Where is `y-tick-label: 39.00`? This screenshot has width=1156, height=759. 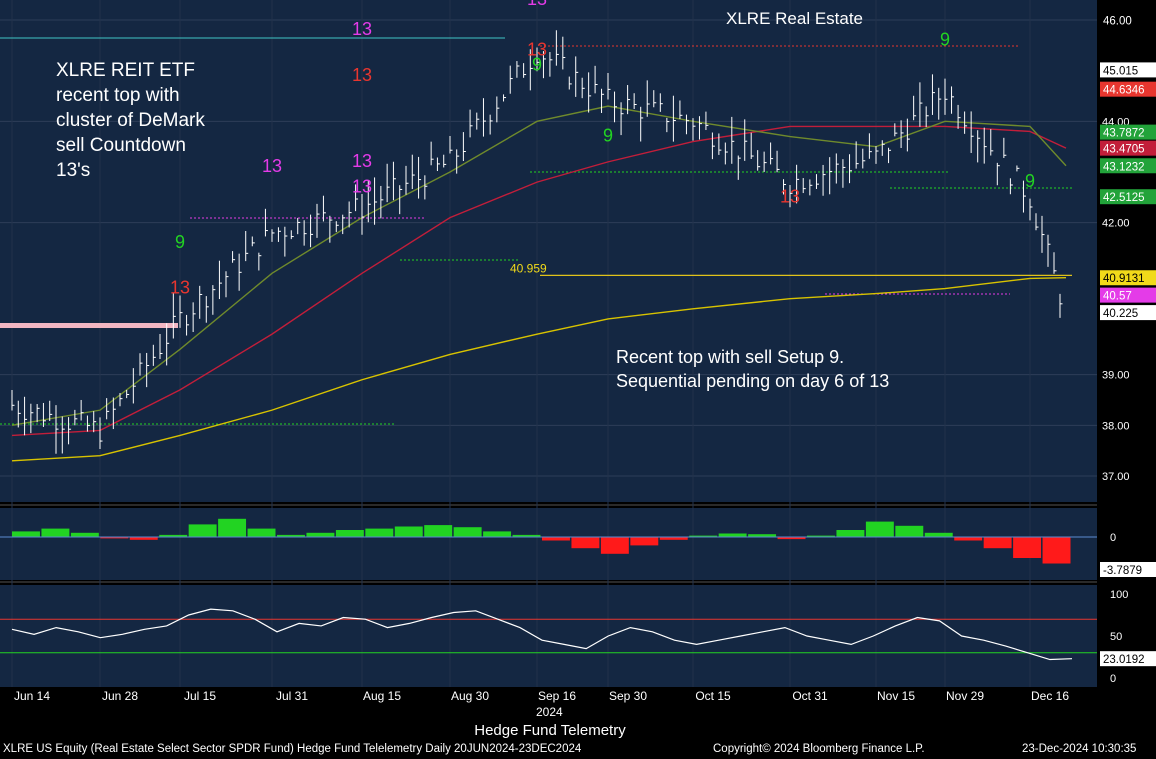 y-tick-label: 39.00 is located at coordinates (1116, 376).